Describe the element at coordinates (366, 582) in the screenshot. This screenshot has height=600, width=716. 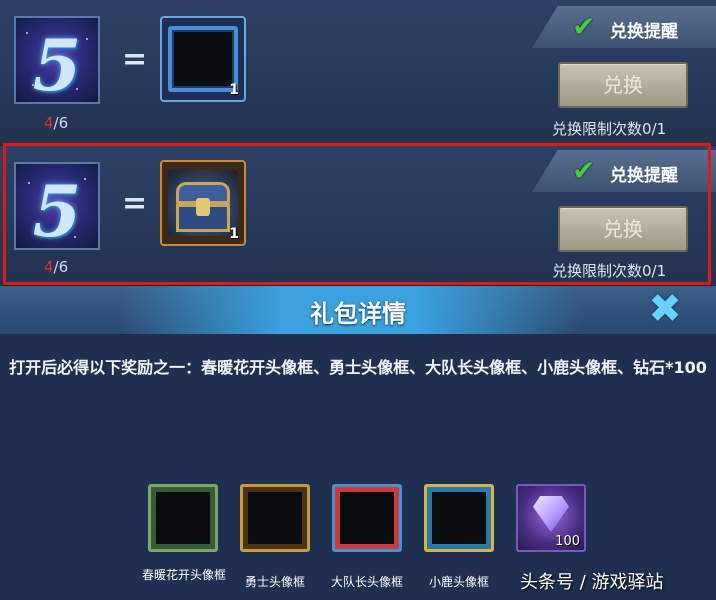
I see `item-name: 大队长头像框` at that location.